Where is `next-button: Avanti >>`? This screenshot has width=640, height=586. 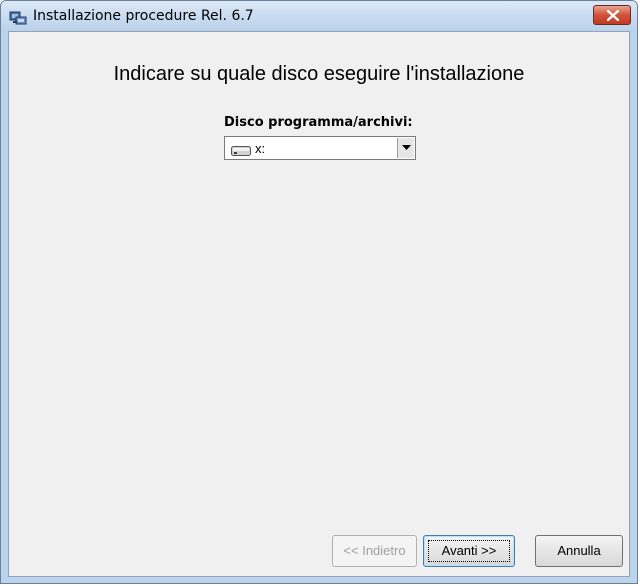 next-button: Avanti >> is located at coordinates (469, 551).